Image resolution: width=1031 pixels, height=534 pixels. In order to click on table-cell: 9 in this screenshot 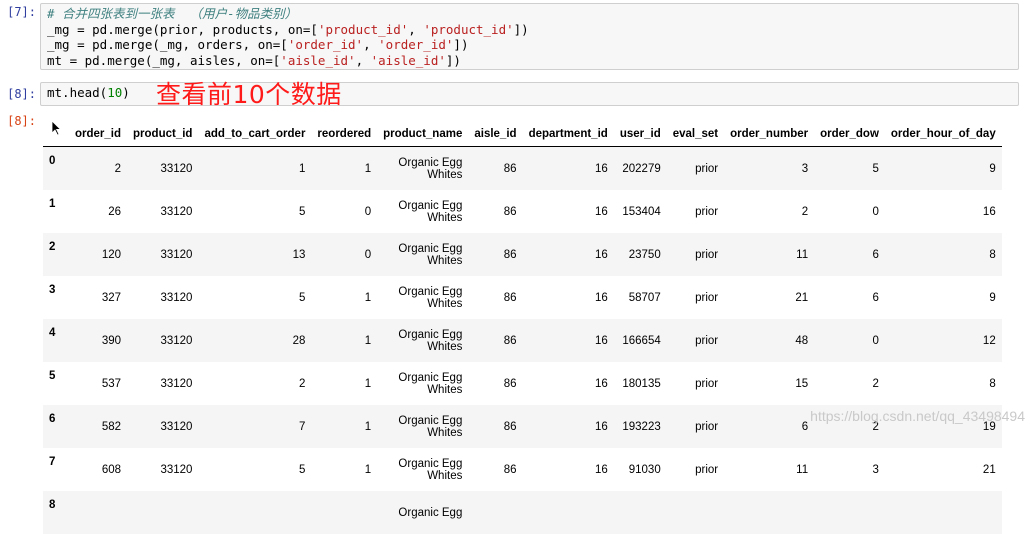, I will do `click(992, 297)`.